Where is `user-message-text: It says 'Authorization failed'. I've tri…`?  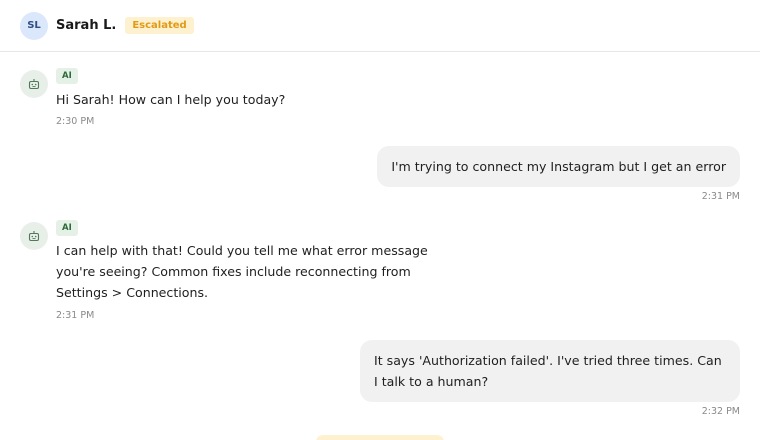
user-message-text: It says 'Authorization failed'. I've tri… is located at coordinates (548, 371).